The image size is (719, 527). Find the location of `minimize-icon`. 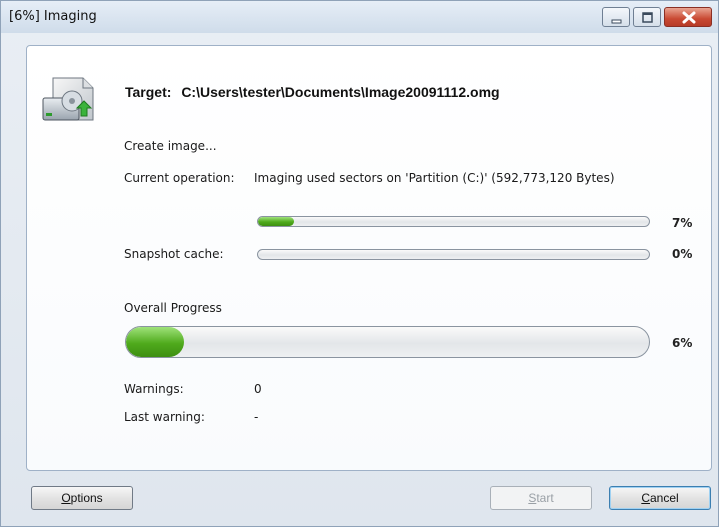

minimize-icon is located at coordinates (616, 21).